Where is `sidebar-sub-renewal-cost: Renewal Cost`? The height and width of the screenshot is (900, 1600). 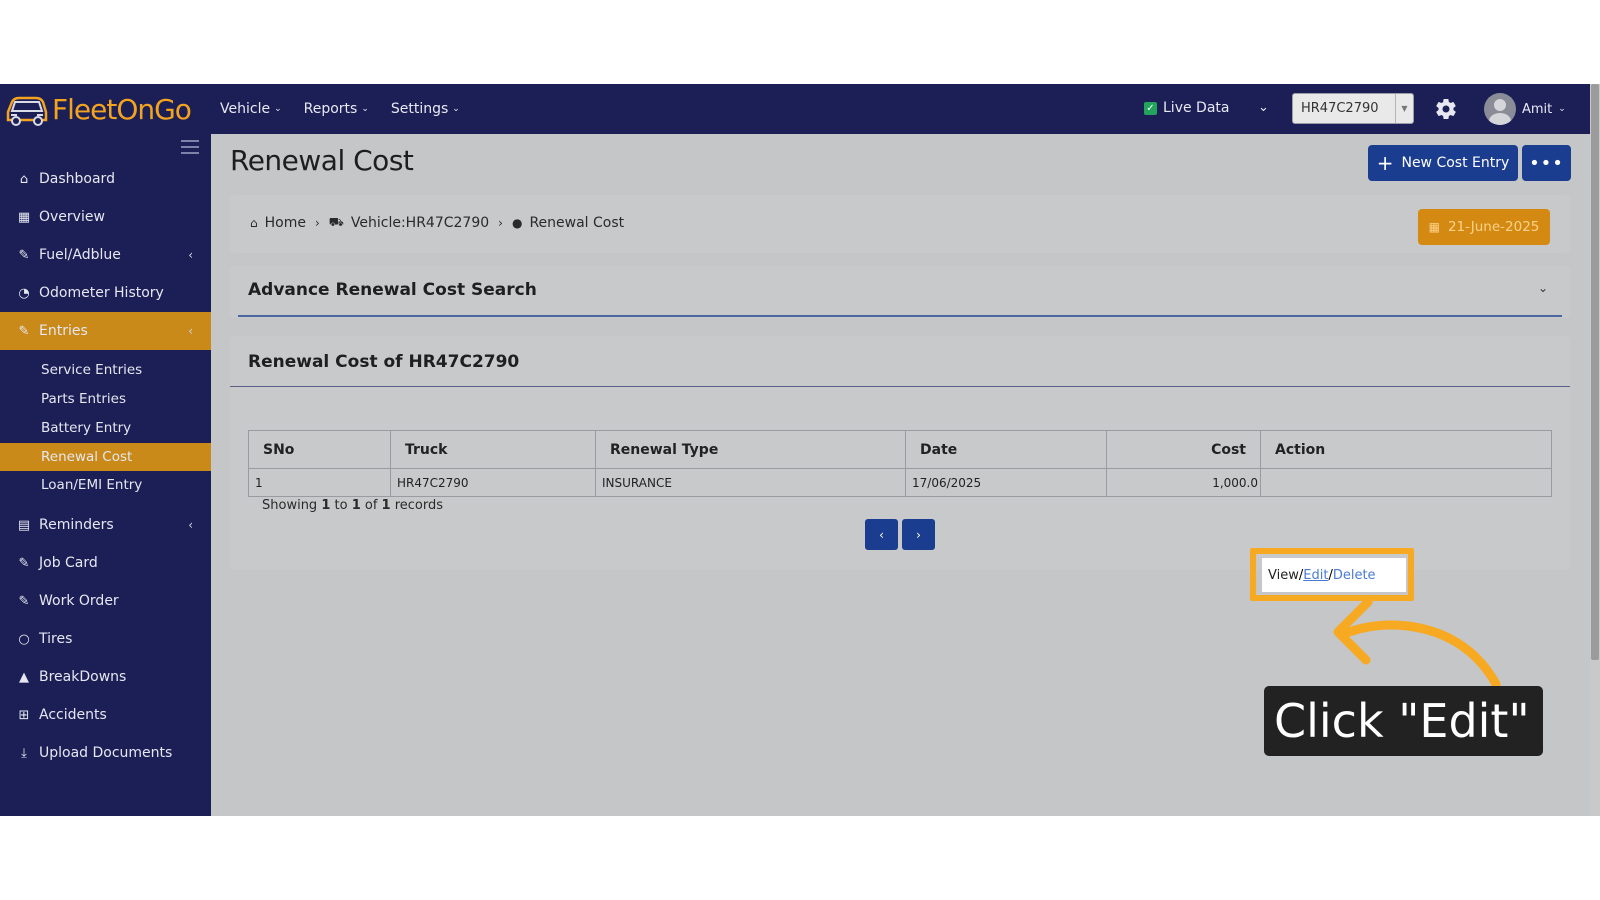
sidebar-sub-renewal-cost: Renewal Cost is located at coordinates (105, 457).